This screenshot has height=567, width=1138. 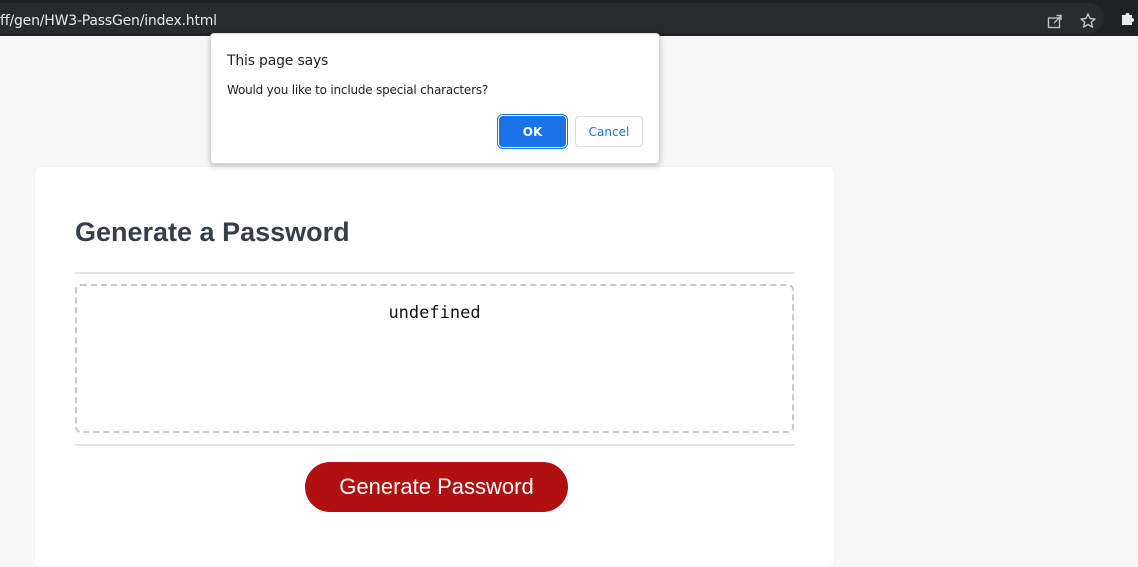 What do you see at coordinates (436, 487) in the screenshot?
I see `generate-password-button: Generate Password` at bounding box center [436, 487].